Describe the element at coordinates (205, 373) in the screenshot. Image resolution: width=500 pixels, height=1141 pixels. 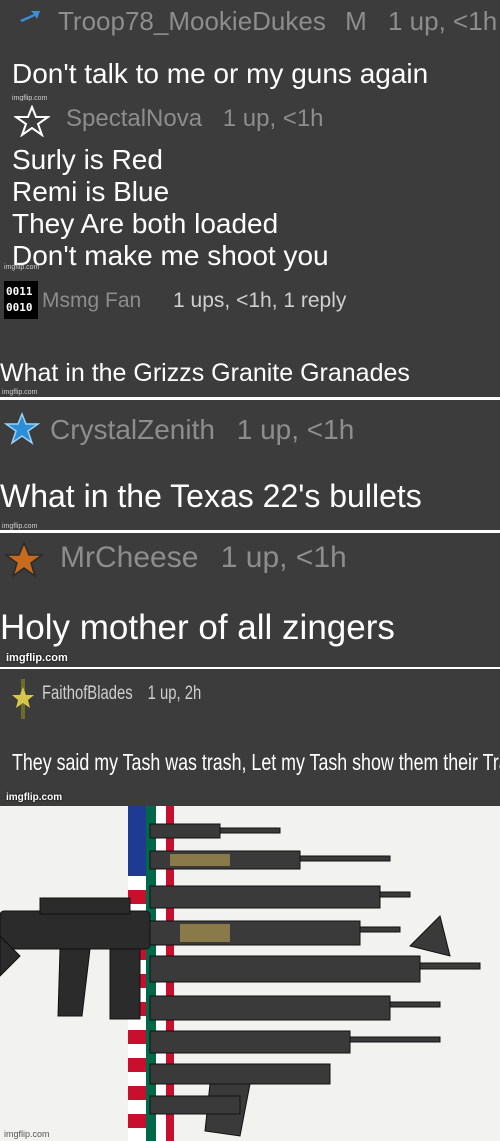
I see `comment-text: What in the Grizzs Granite Granades` at that location.